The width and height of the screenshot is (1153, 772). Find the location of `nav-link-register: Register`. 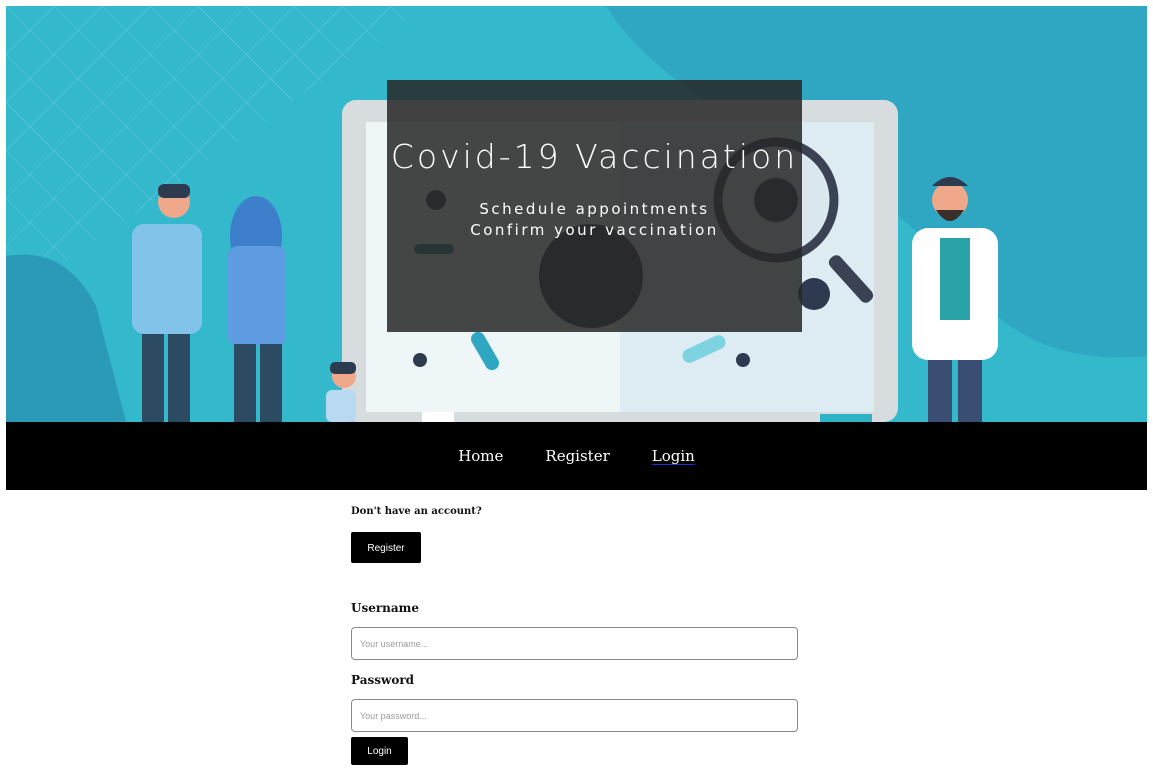

nav-link-register: Register is located at coordinates (577, 456).